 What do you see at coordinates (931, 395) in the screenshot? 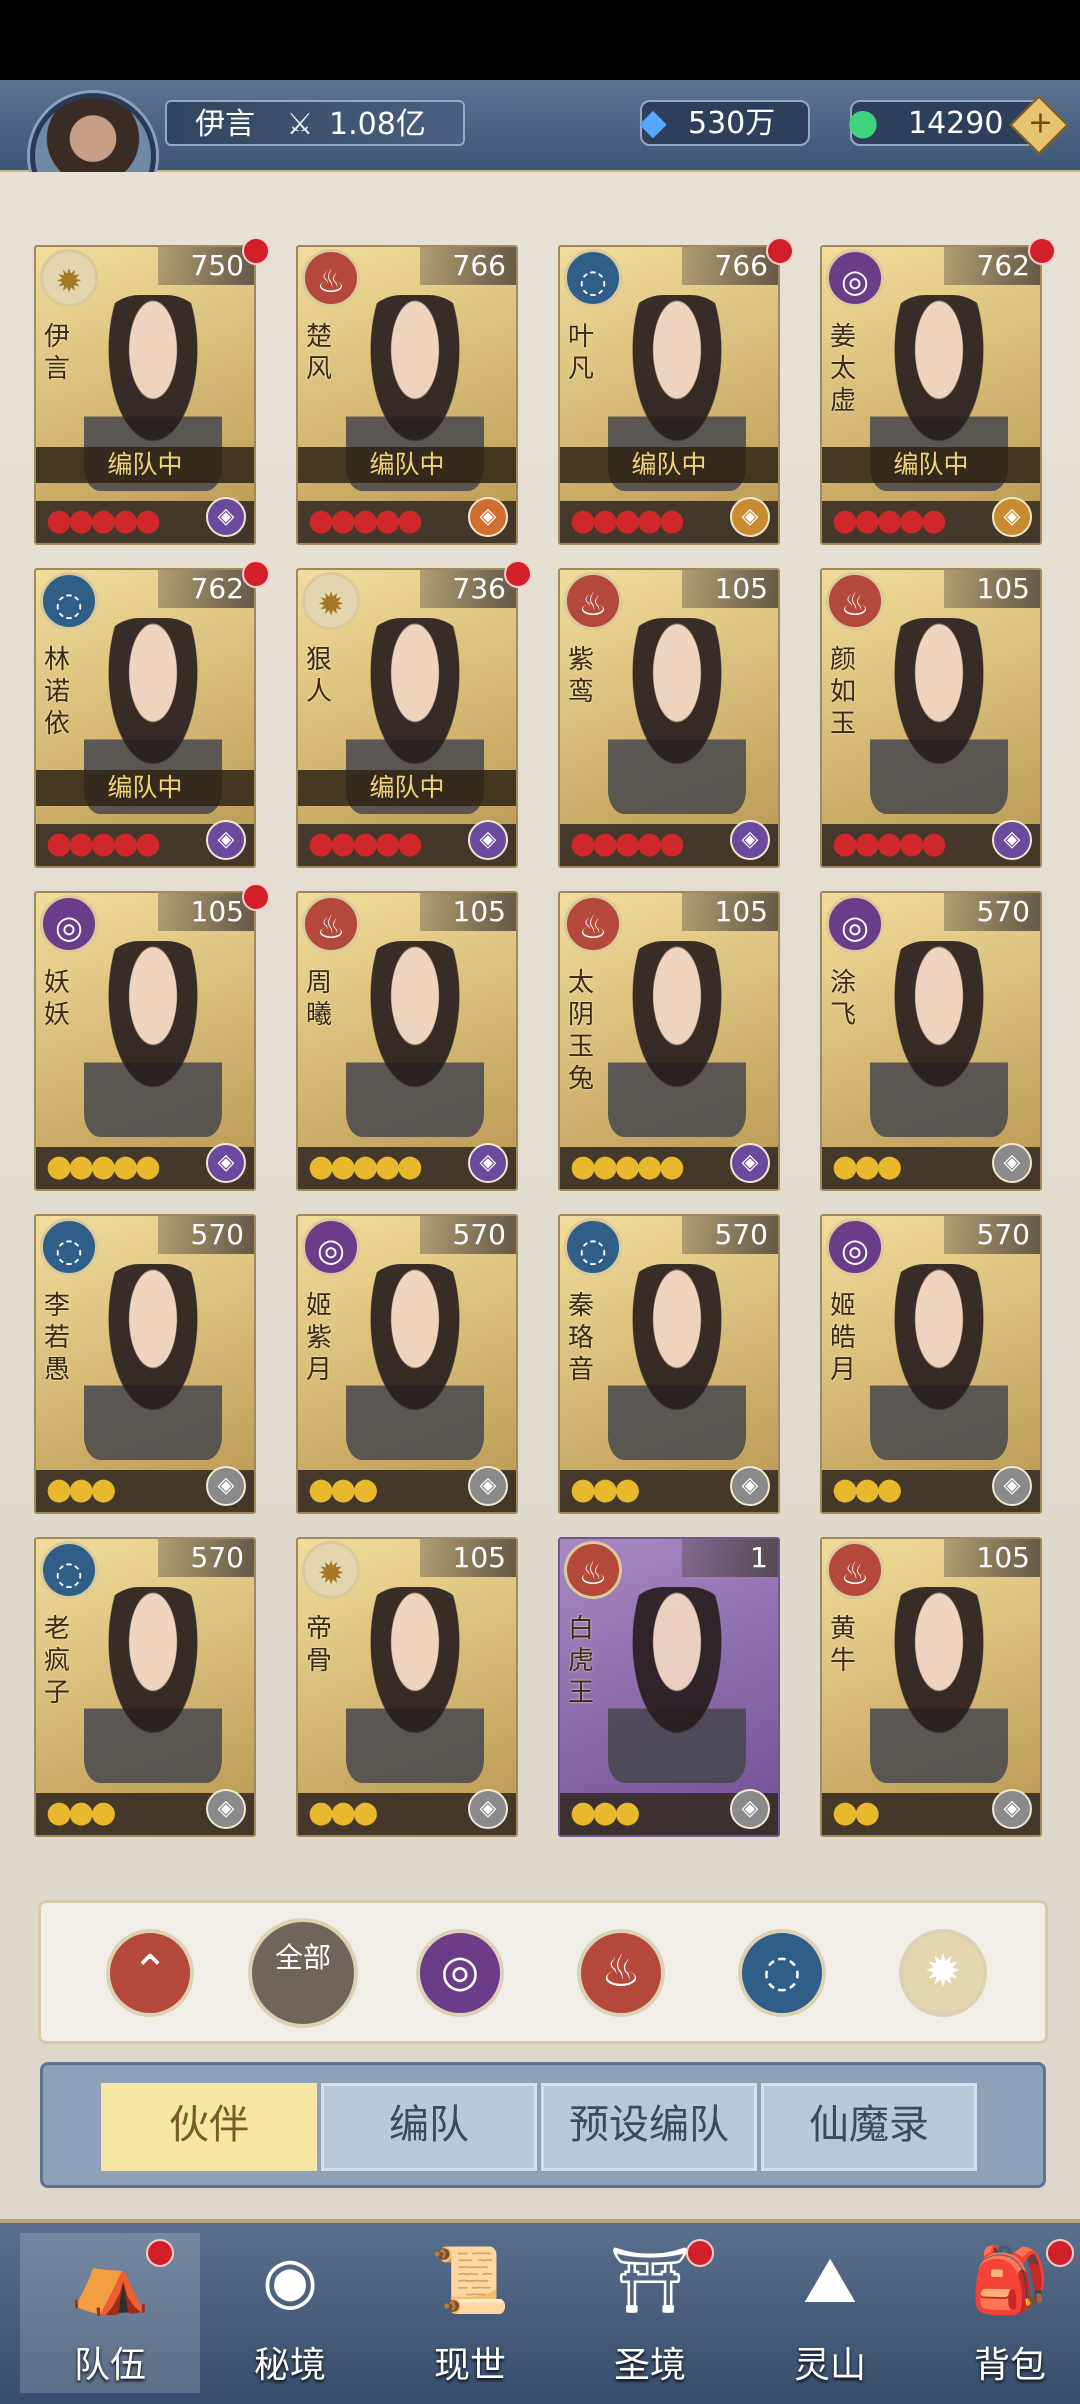
I see `character-card: ◎ 762 姜太虚 编队中 ●●●●● ◈` at bounding box center [931, 395].